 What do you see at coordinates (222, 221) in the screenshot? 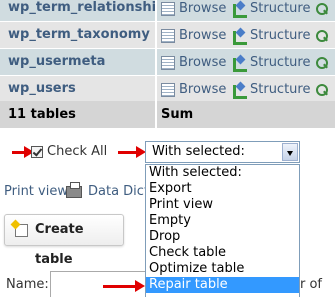
I see `dropdown-option-empty: Empty` at bounding box center [222, 221].